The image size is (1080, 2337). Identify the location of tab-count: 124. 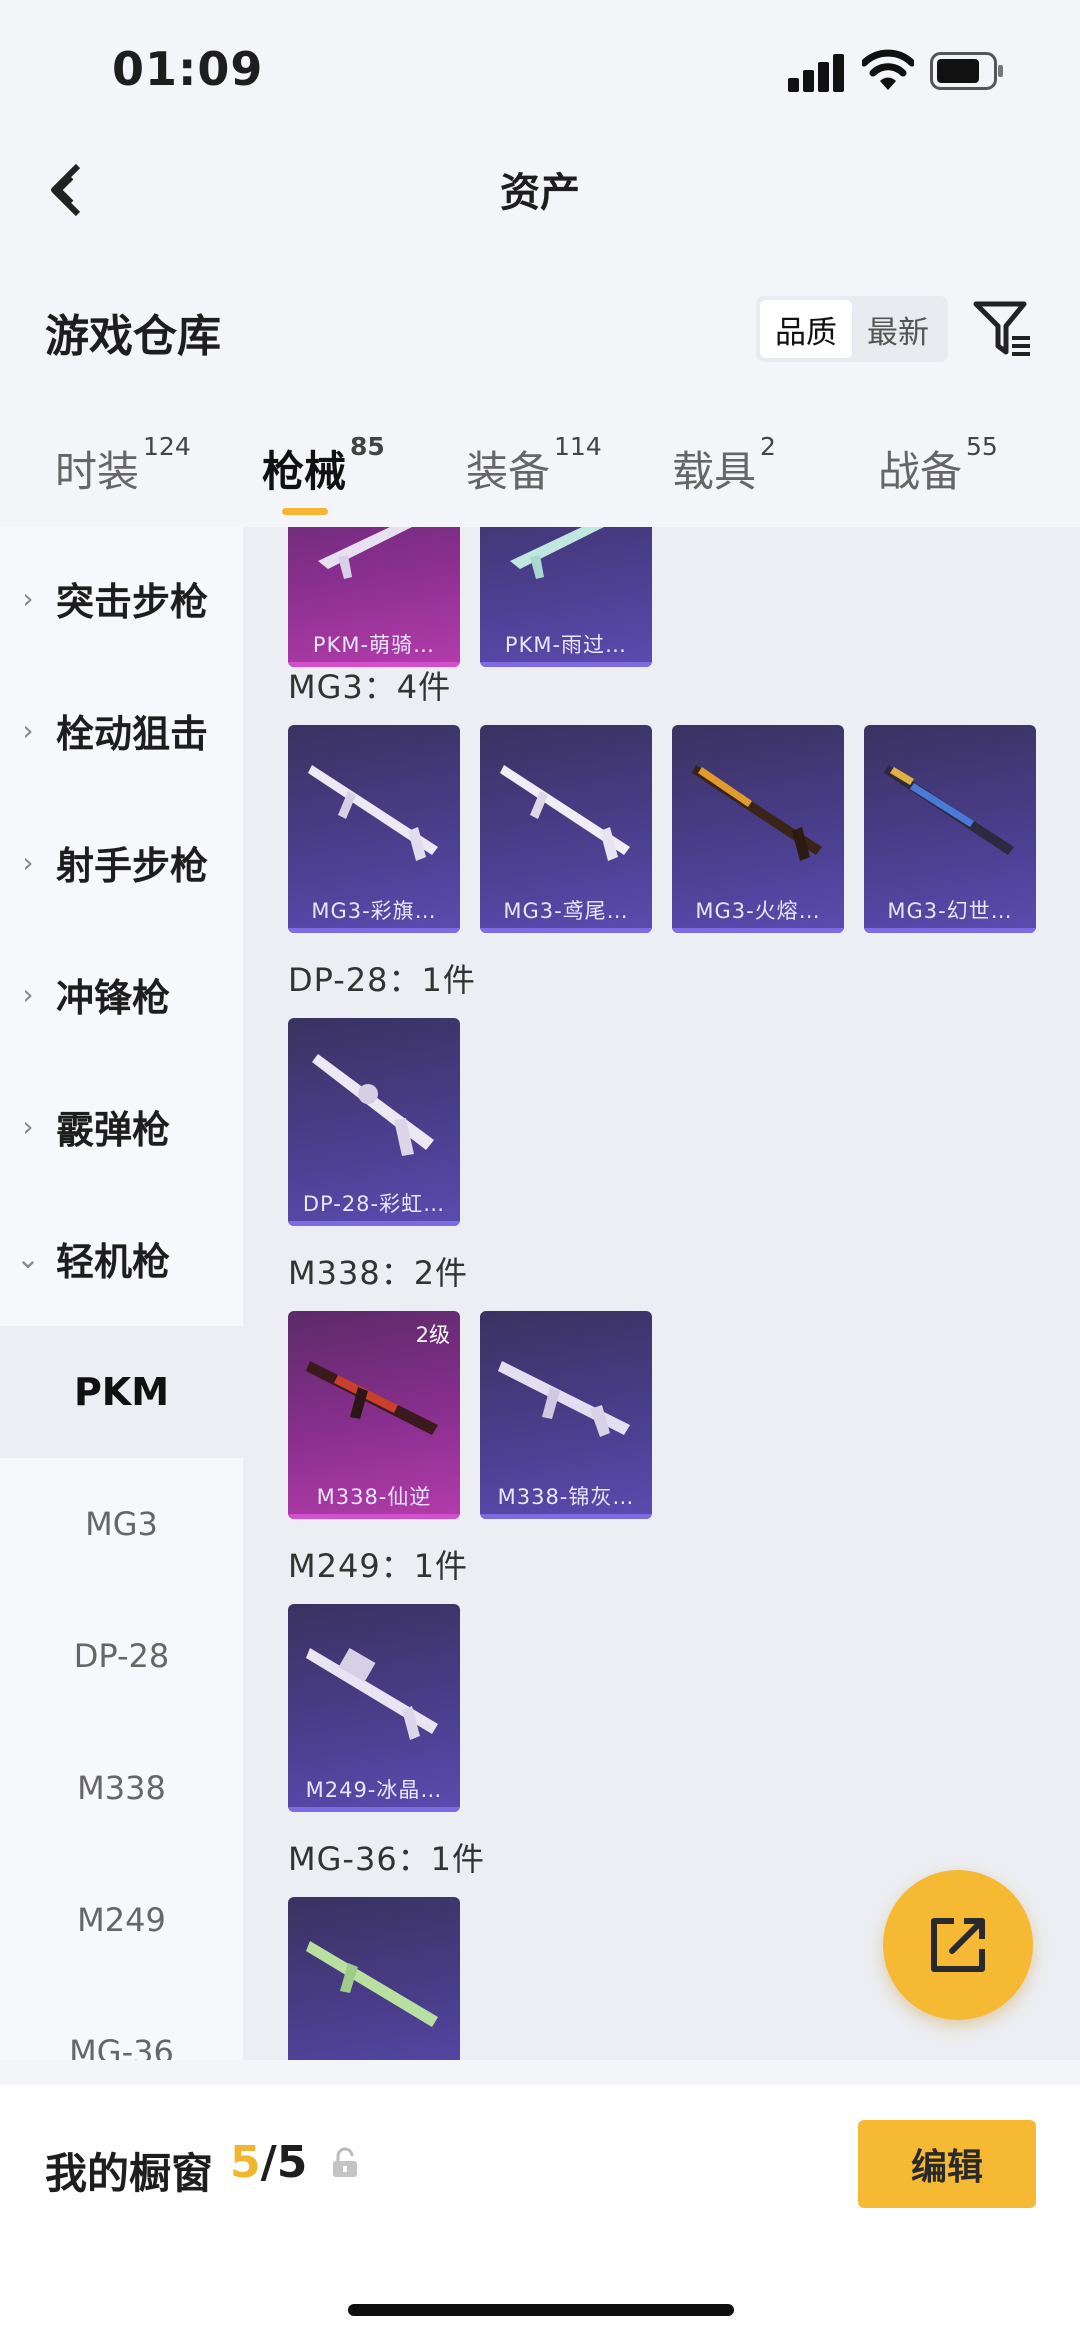
(167, 446).